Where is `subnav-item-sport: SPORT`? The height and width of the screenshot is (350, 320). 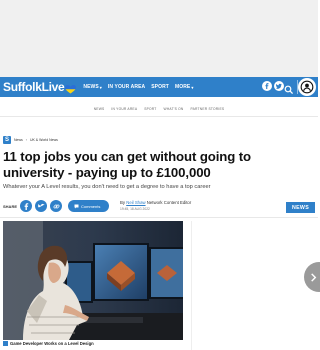 subnav-item-sport: SPORT is located at coordinates (150, 109).